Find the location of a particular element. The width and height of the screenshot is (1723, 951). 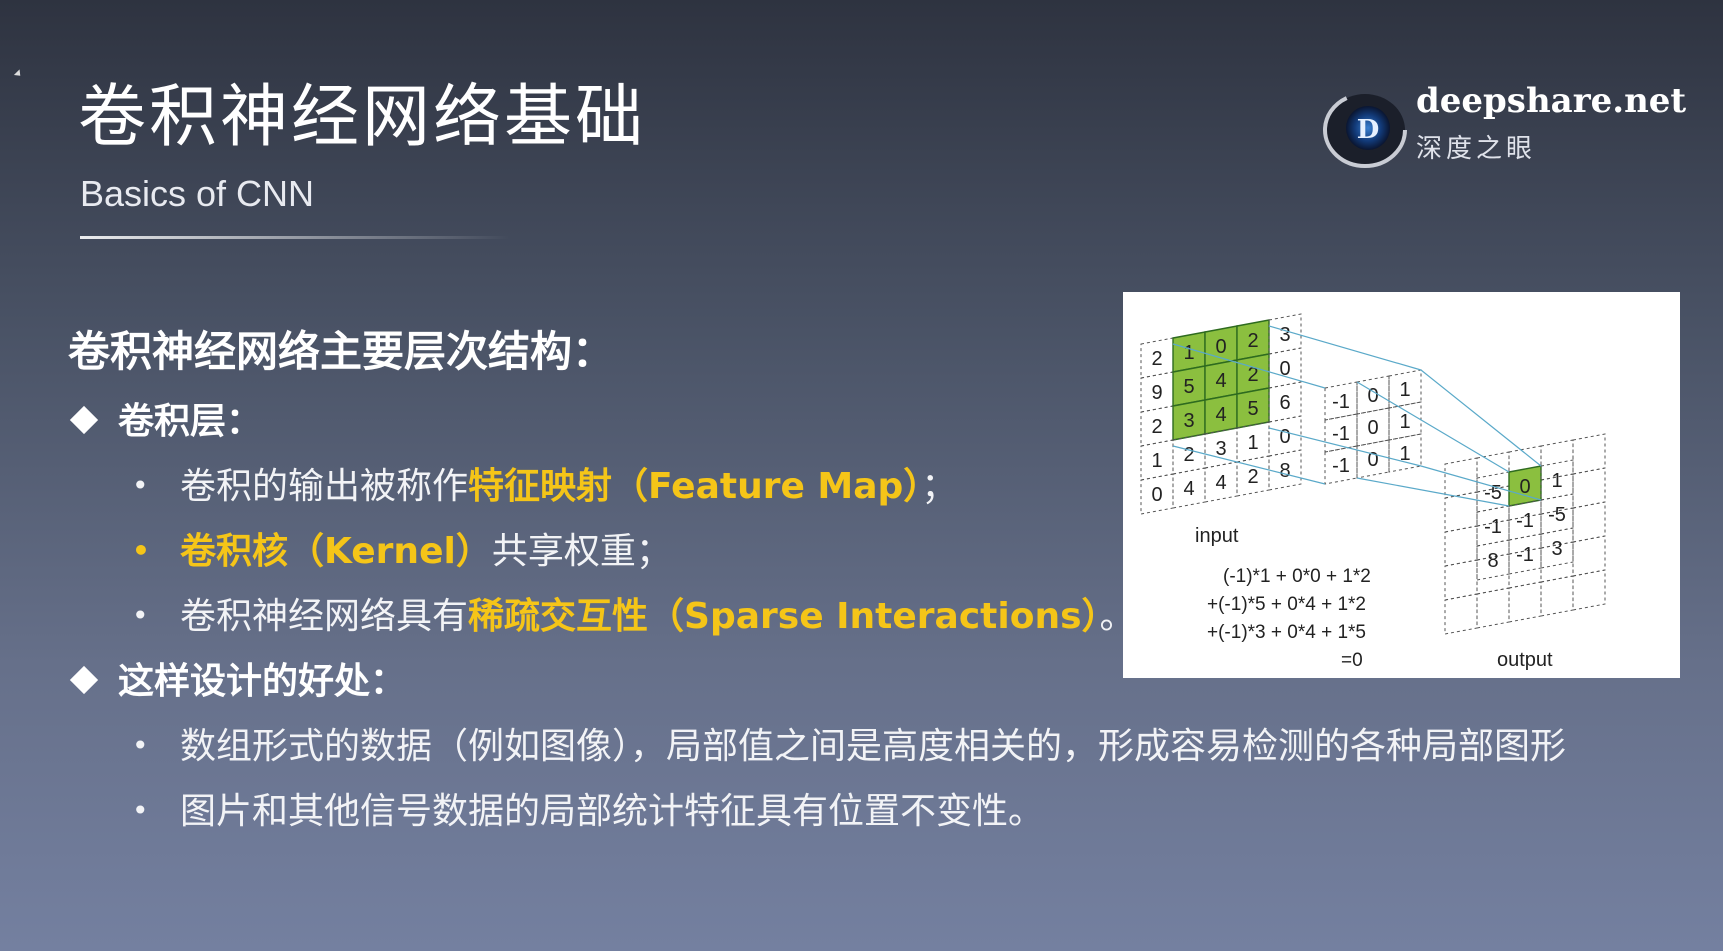

equation-line: =0 is located at coordinates (1352, 660).